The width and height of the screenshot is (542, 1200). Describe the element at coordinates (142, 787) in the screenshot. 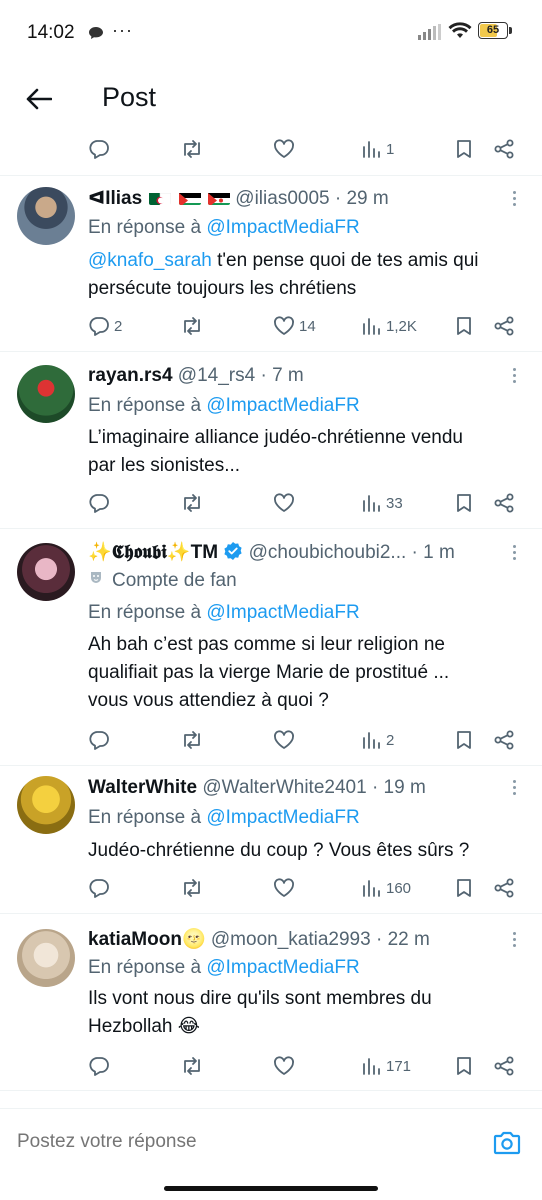

I see `author-name: WalterWhite` at that location.